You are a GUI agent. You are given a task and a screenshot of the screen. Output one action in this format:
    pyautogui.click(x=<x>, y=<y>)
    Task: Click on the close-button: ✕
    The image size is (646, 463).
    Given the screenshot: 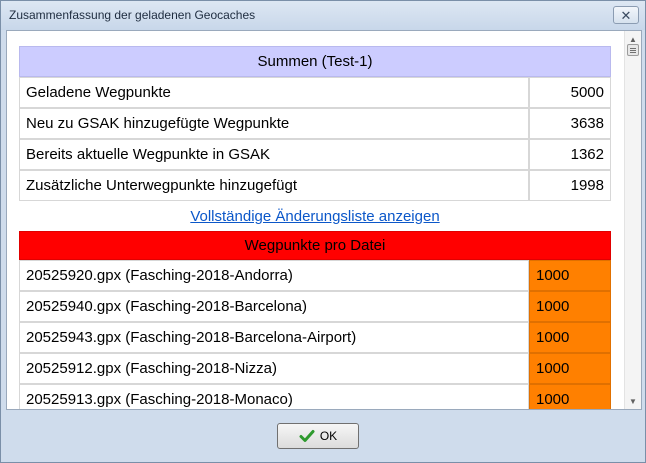 What is the action you would take?
    pyautogui.click(x=626, y=15)
    